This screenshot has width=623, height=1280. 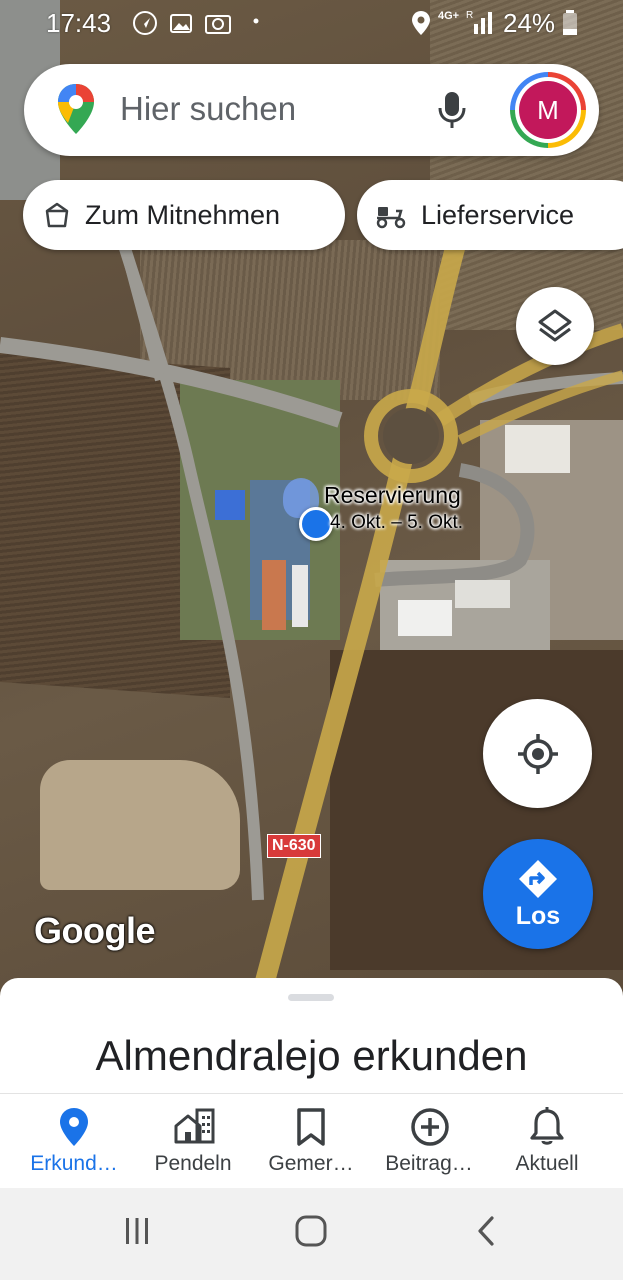 I want to click on signal-icon: R, so click(x=479, y=22).